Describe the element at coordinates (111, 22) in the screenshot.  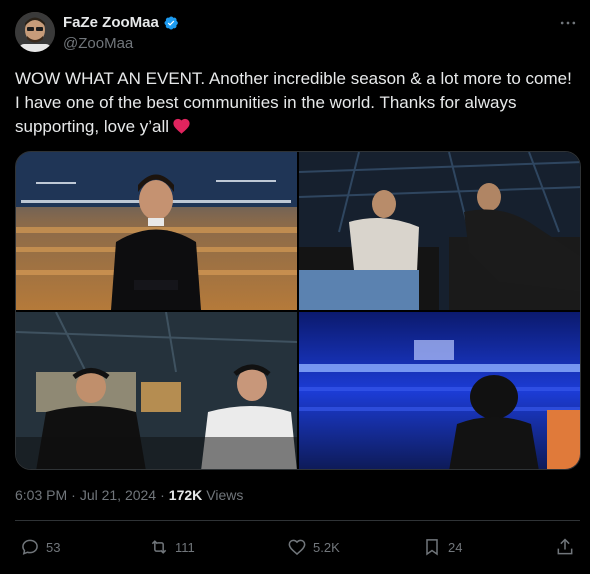
I see `display-name: FaZe ZooMaa` at that location.